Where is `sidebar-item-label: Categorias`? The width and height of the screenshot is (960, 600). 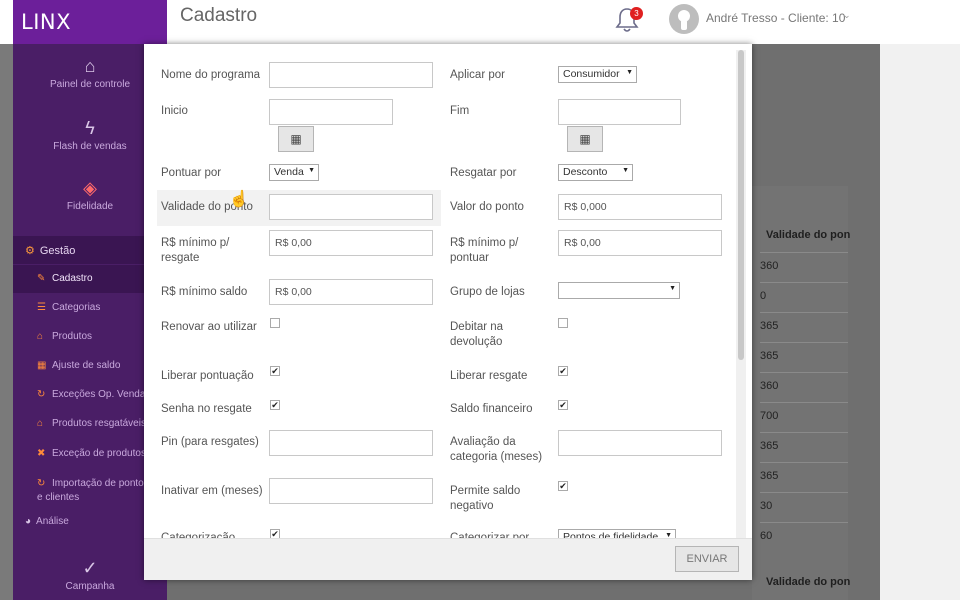 sidebar-item-label: Categorias is located at coordinates (76, 307).